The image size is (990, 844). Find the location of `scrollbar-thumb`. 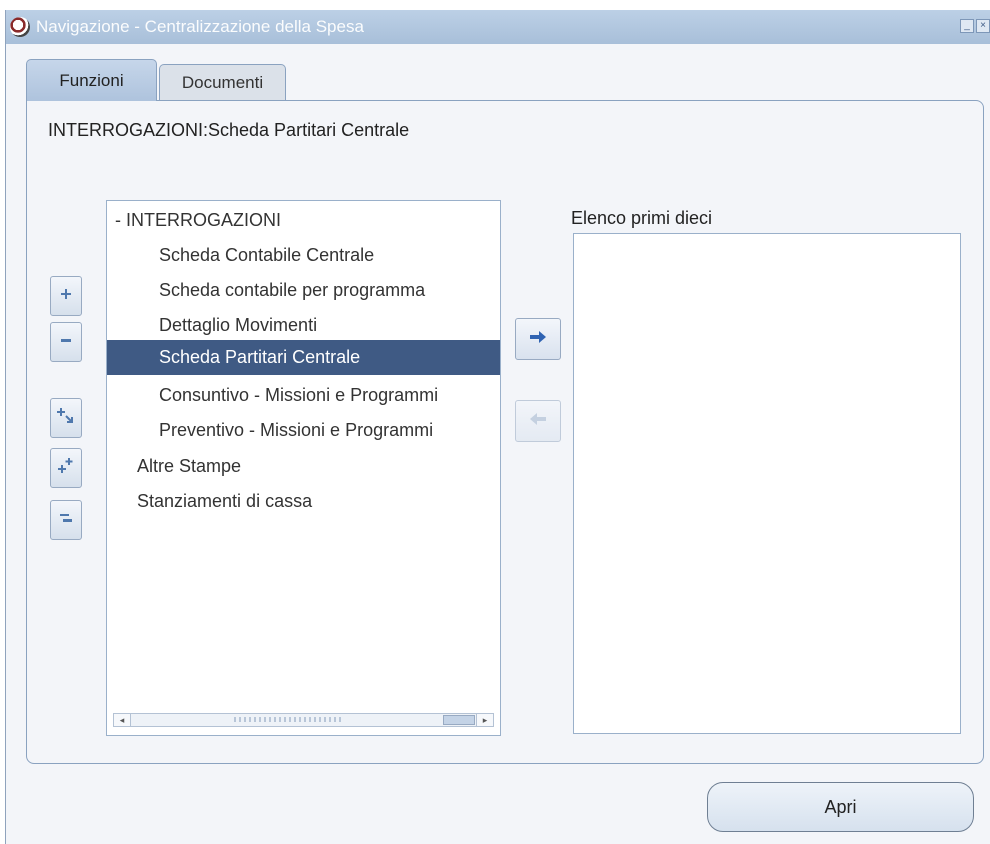

scrollbar-thumb is located at coordinates (459, 720).